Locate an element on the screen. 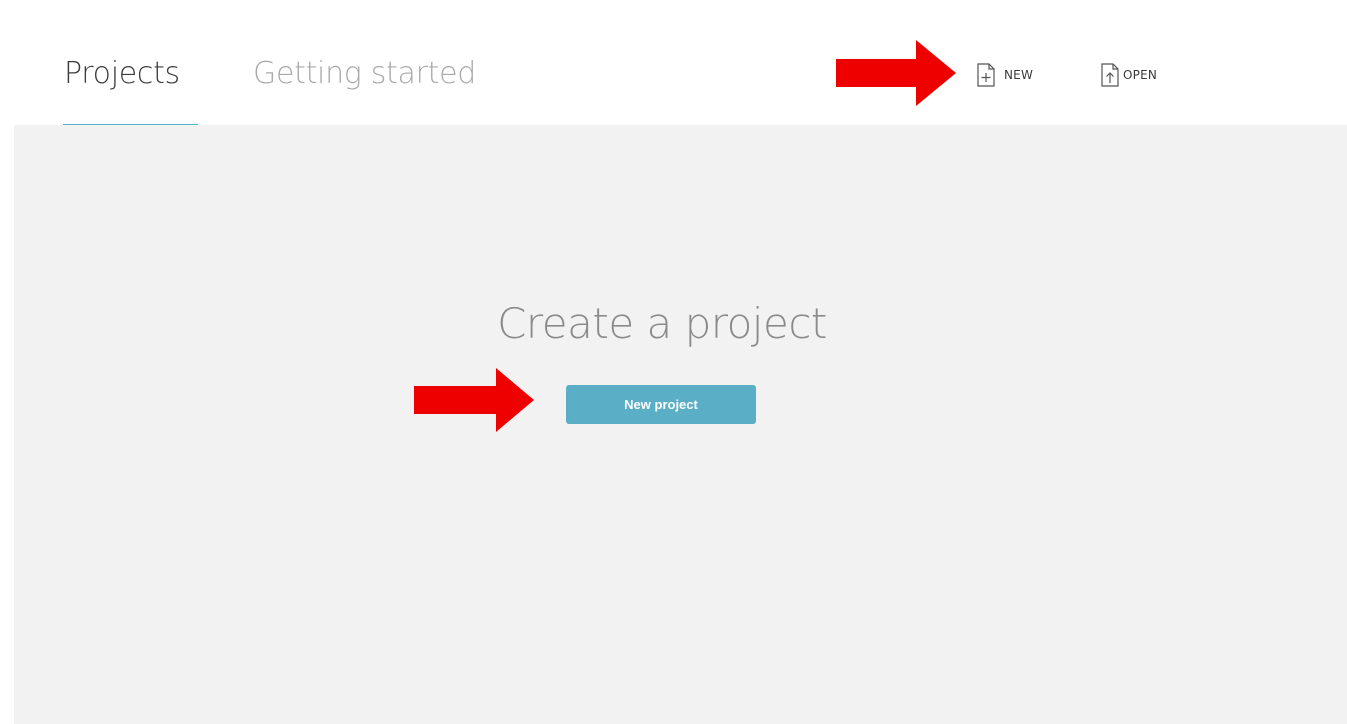  open-button: OPEN is located at coordinates (1128, 75).